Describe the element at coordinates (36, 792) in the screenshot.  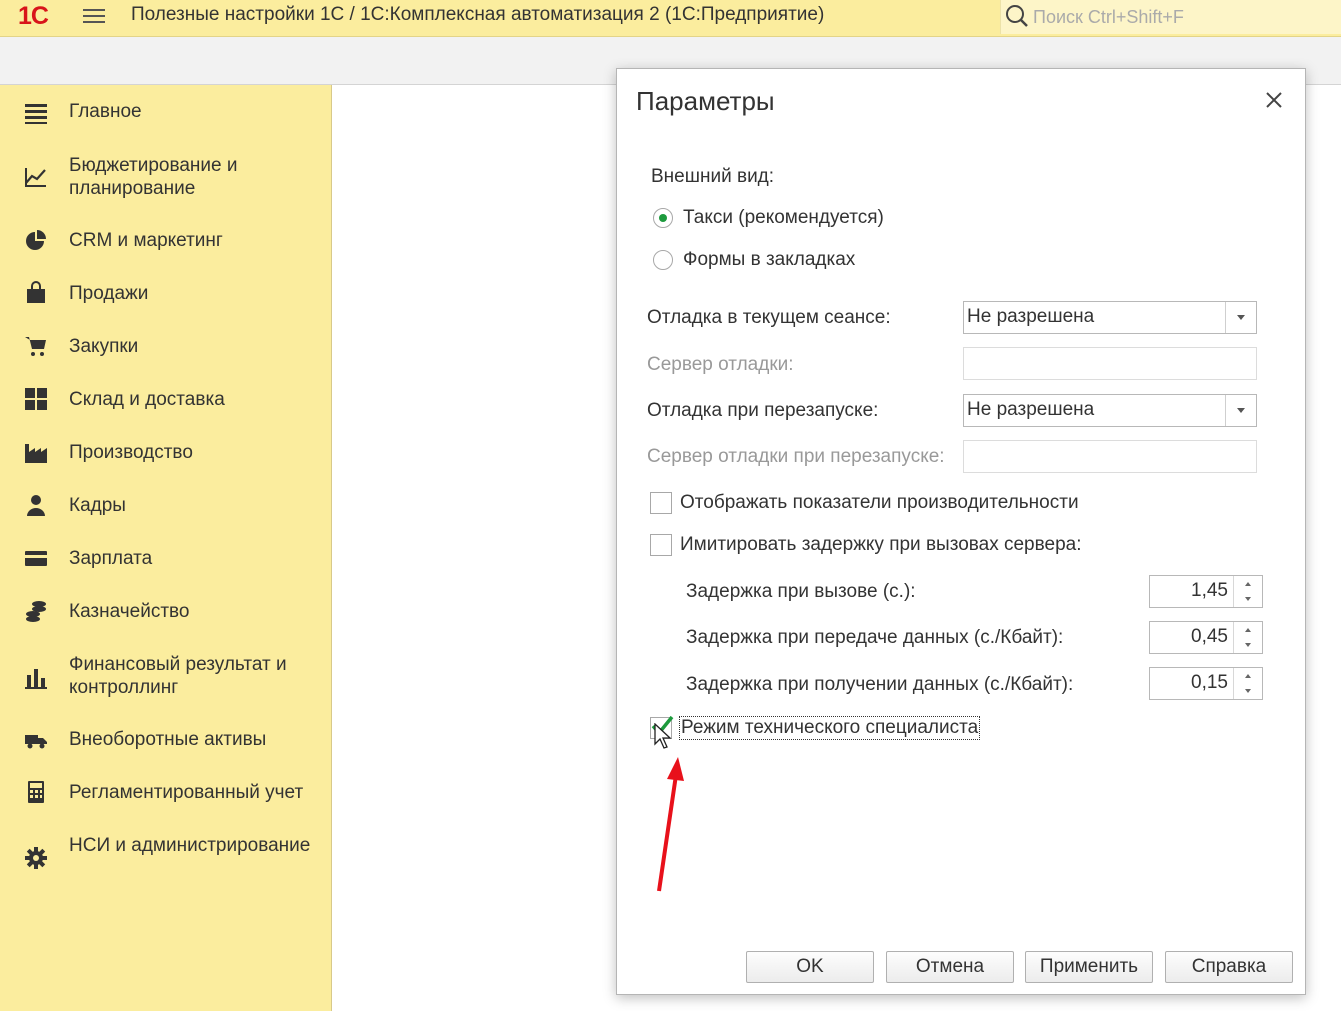
I see `calculator-icon` at that location.